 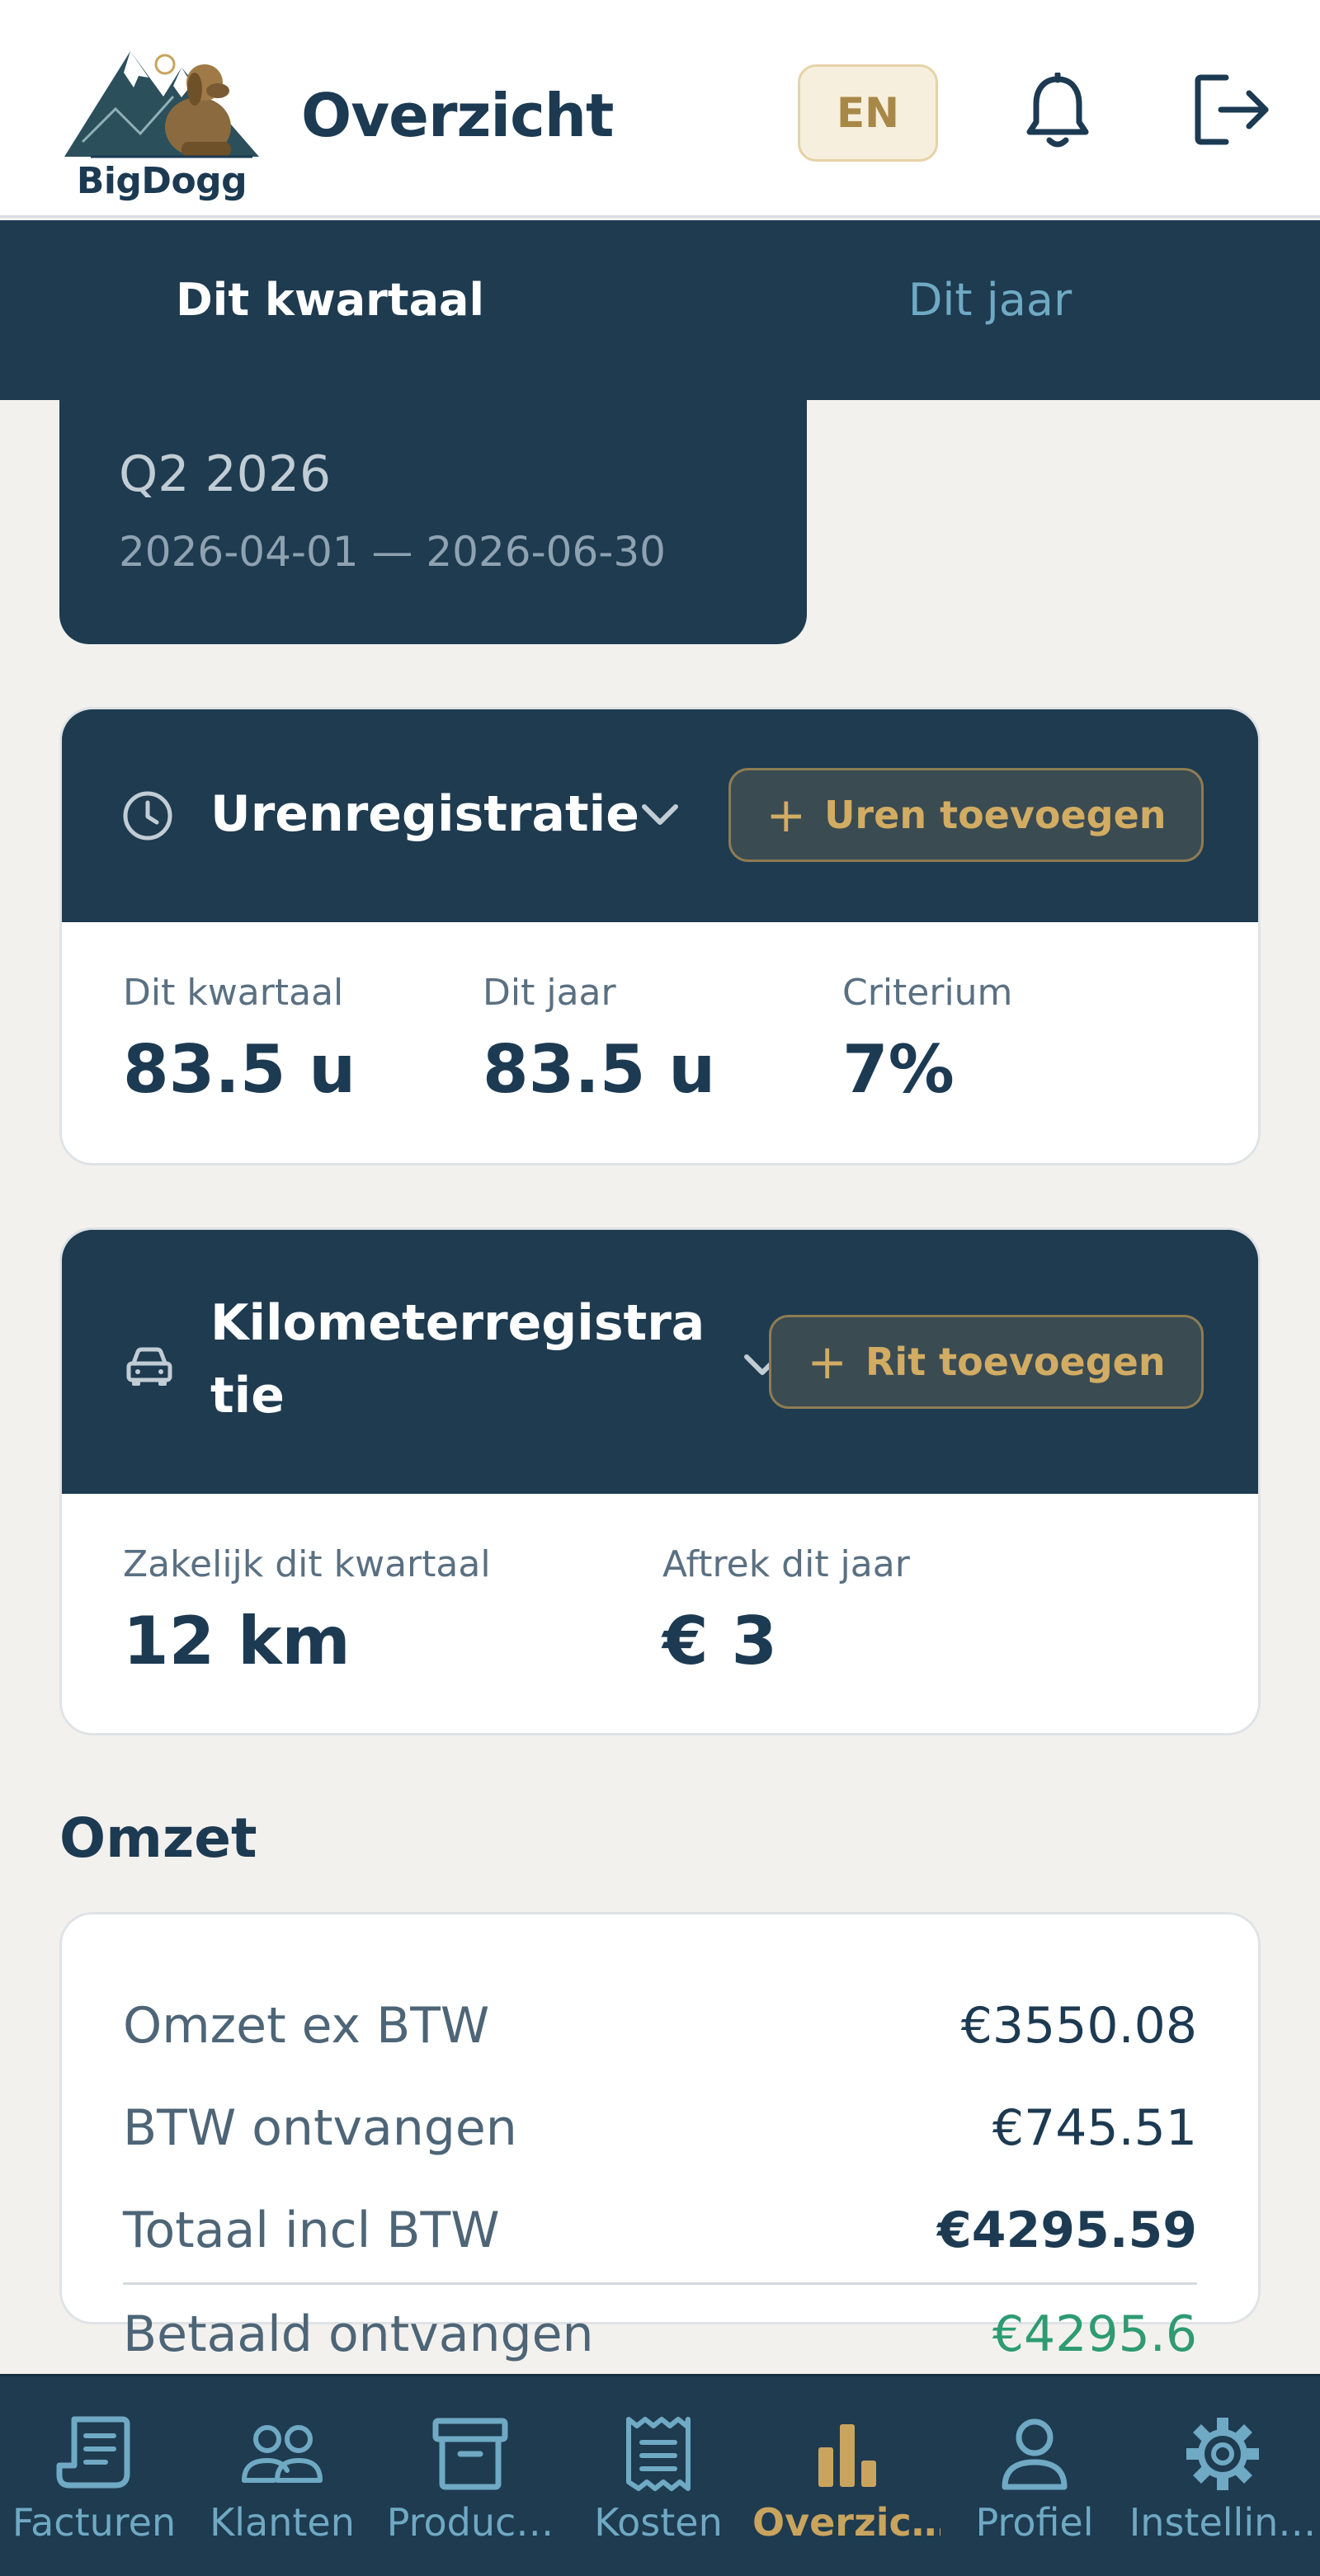 I want to click on car-icon, so click(x=149, y=1366).